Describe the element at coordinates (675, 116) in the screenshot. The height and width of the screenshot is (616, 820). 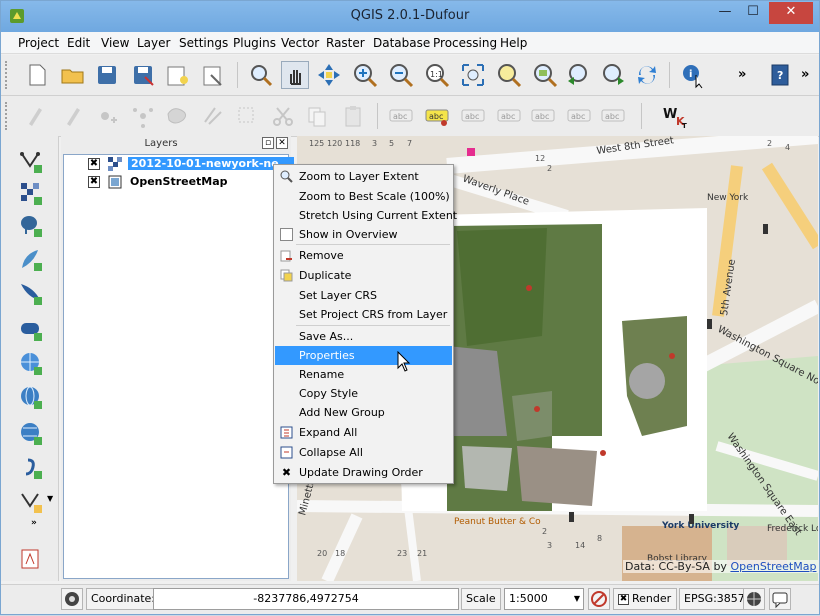
I see `wkt-plugin-button: WKT` at that location.